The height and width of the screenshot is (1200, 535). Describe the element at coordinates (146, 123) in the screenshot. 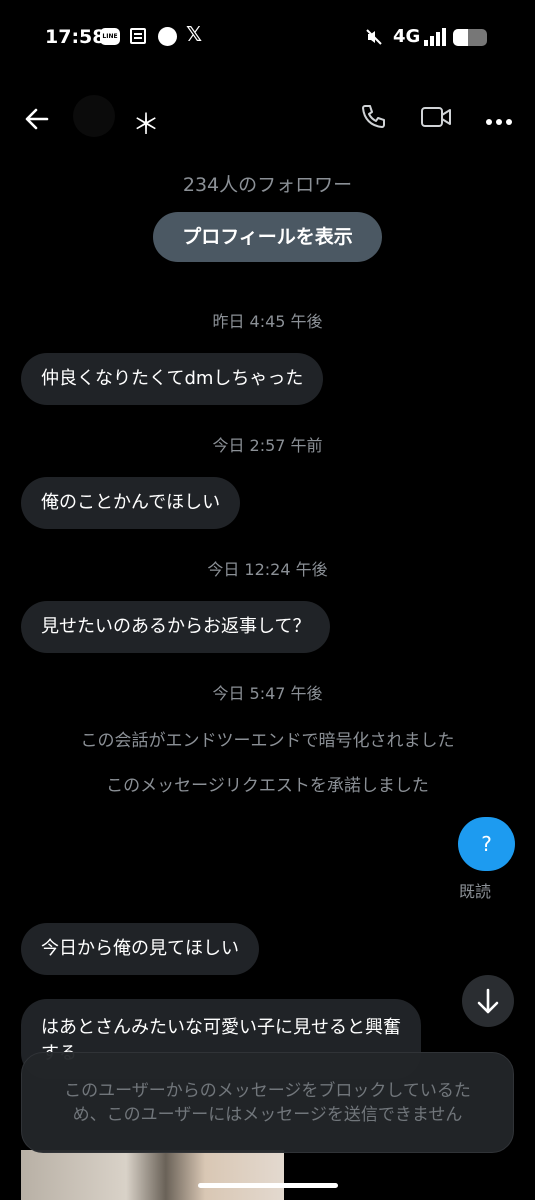

I see `header-name: ＊` at that location.